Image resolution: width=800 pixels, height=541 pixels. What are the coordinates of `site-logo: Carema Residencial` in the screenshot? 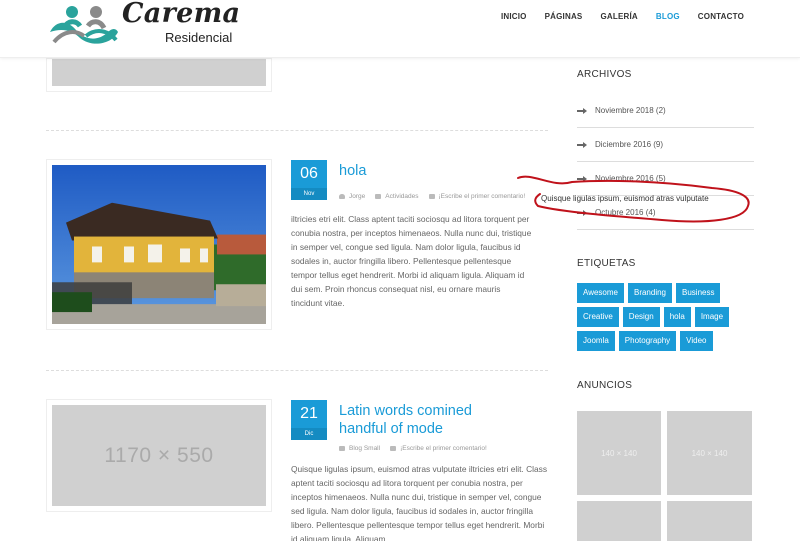 It's located at (143, 25).